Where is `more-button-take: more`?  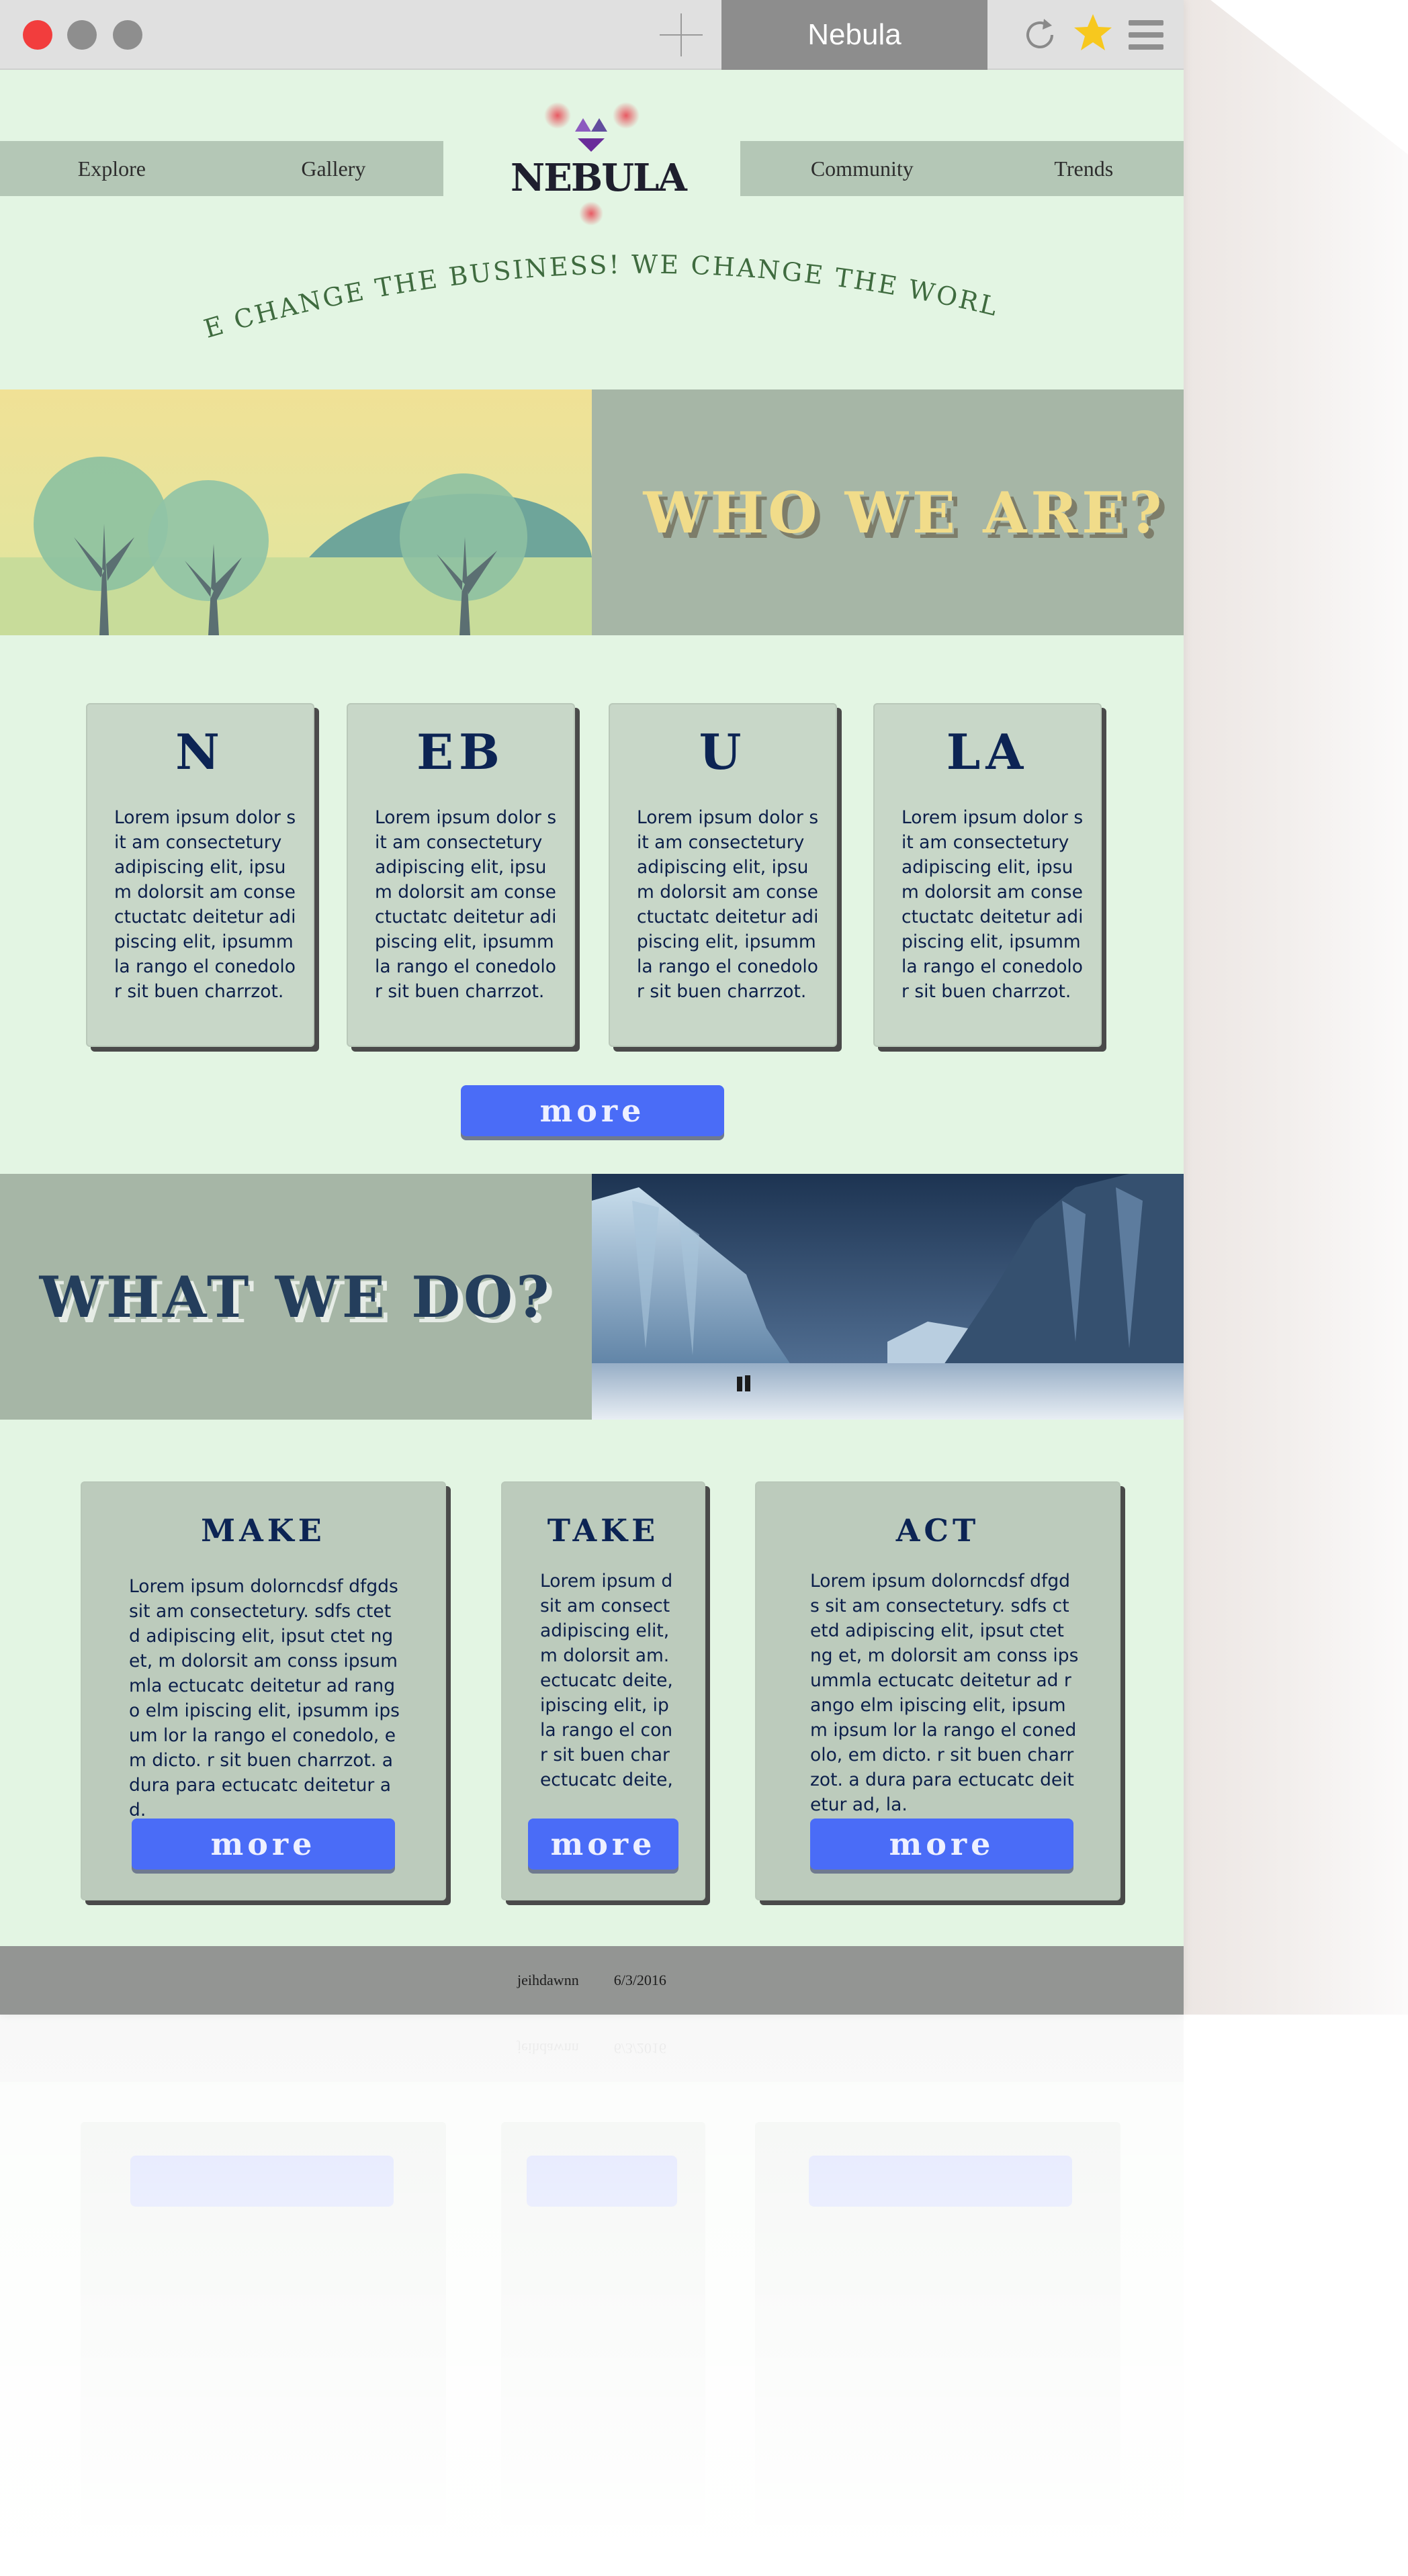
more-button-take: more is located at coordinates (603, 1844).